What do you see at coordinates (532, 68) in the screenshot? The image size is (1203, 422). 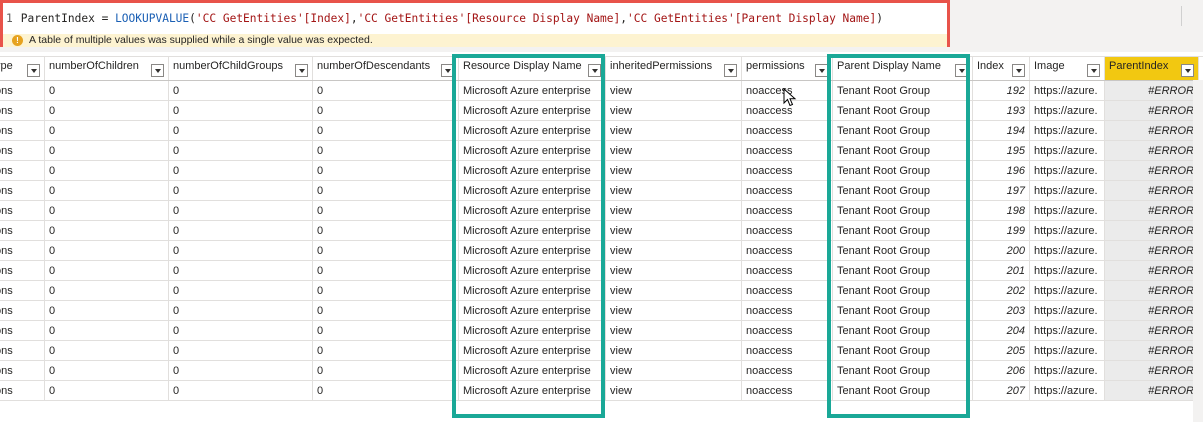 I see `column-header-resource-display-name: Resource Display Name` at bounding box center [532, 68].